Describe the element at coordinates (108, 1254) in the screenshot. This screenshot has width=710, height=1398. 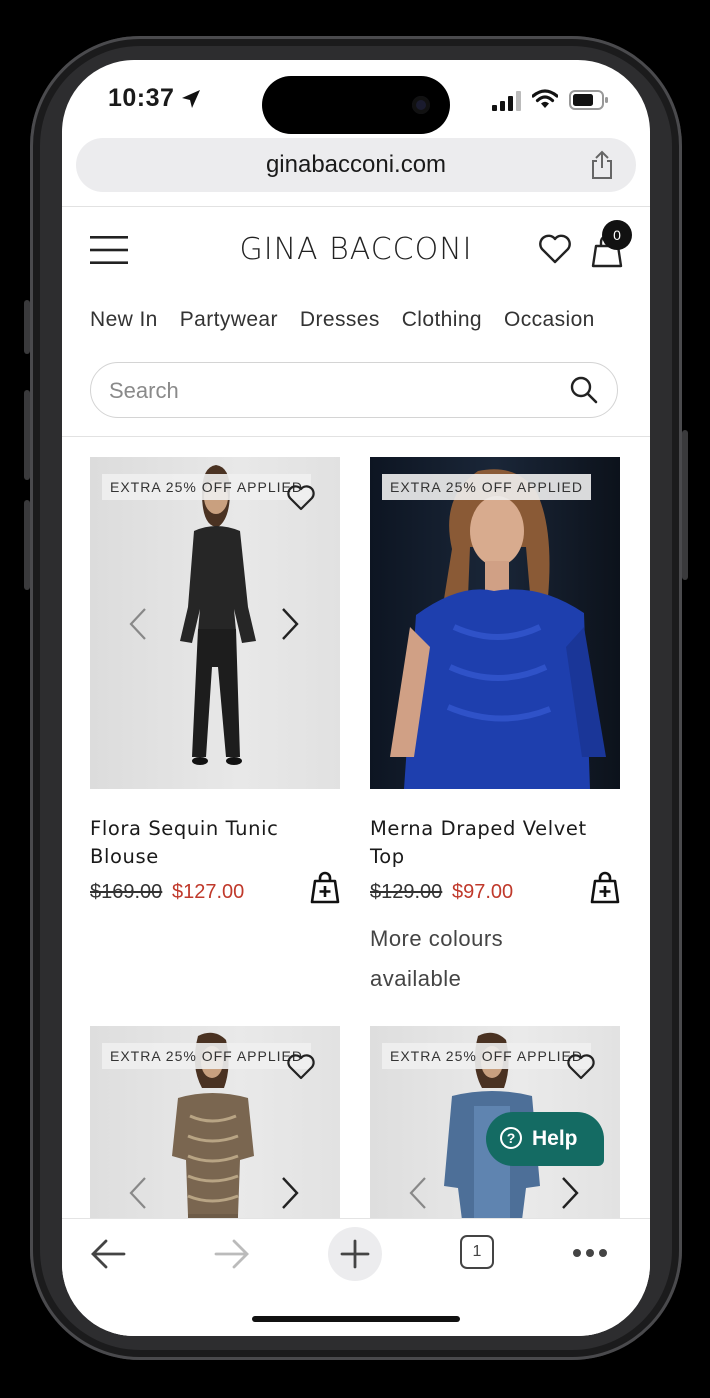
I see `back-arrow-icon` at that location.